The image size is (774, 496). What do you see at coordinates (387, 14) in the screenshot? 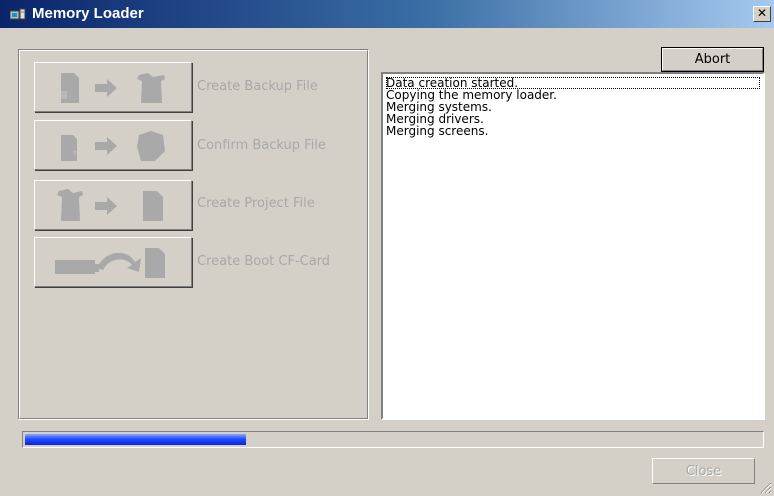
I see `title-bar: Memory Loader ✕` at bounding box center [387, 14].